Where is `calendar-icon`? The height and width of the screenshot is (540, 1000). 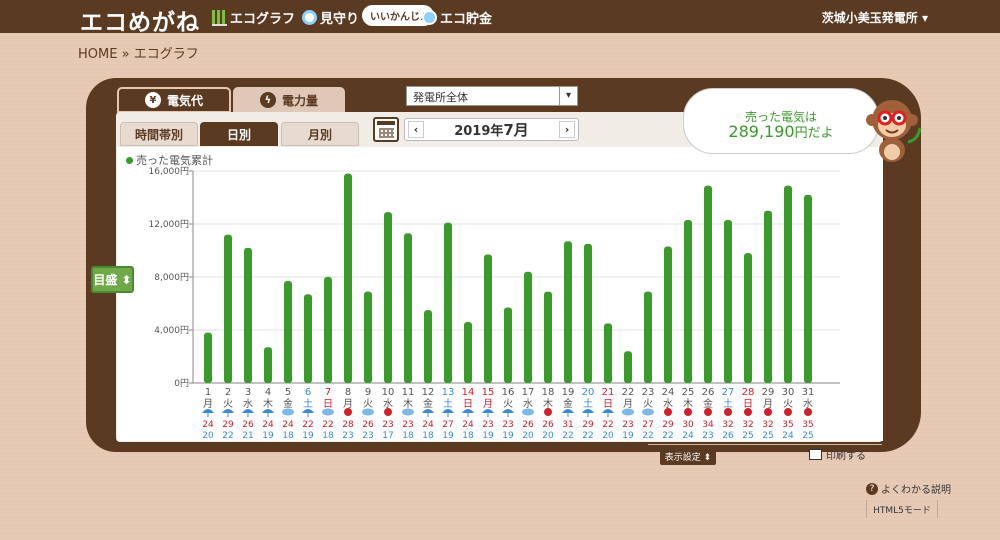
calendar-icon is located at coordinates (386, 129).